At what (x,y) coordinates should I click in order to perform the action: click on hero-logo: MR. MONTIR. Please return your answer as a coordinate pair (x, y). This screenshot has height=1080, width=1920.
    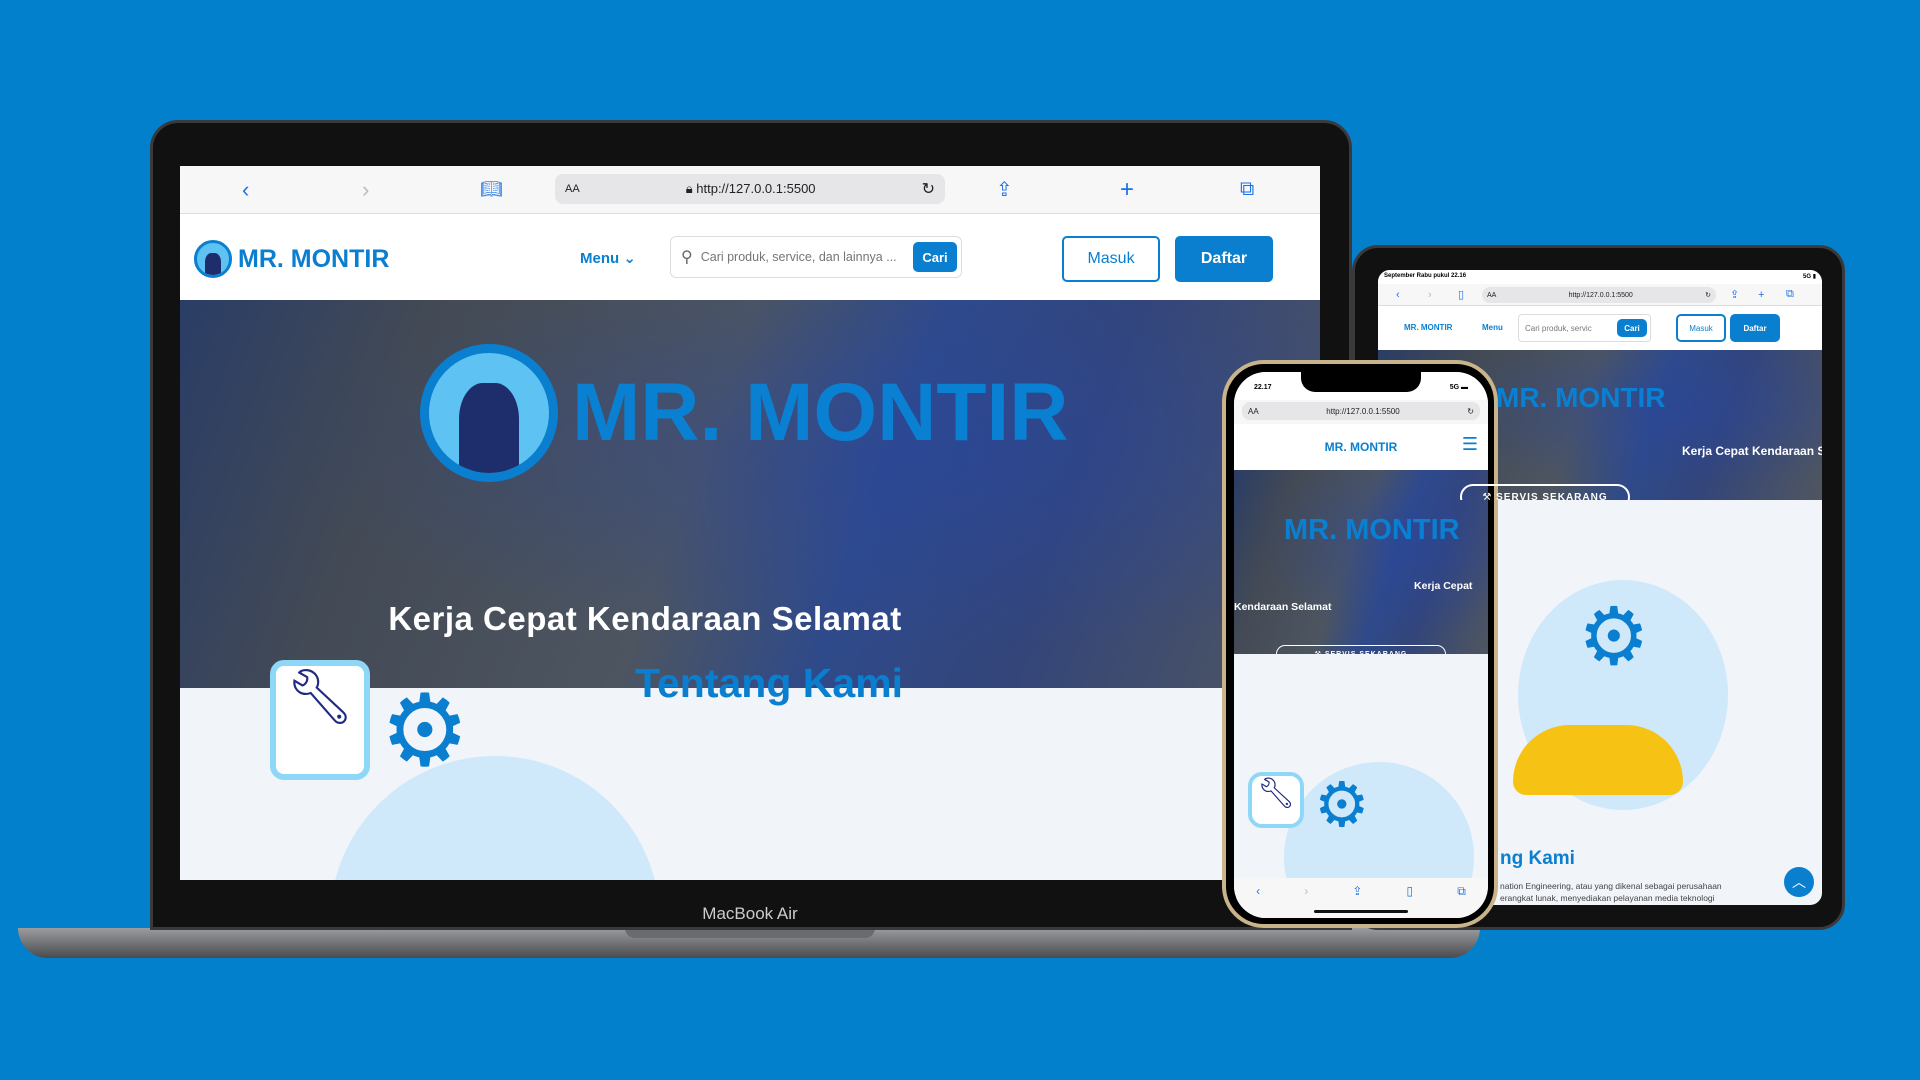
    Looking at the image, I should click on (870, 413).